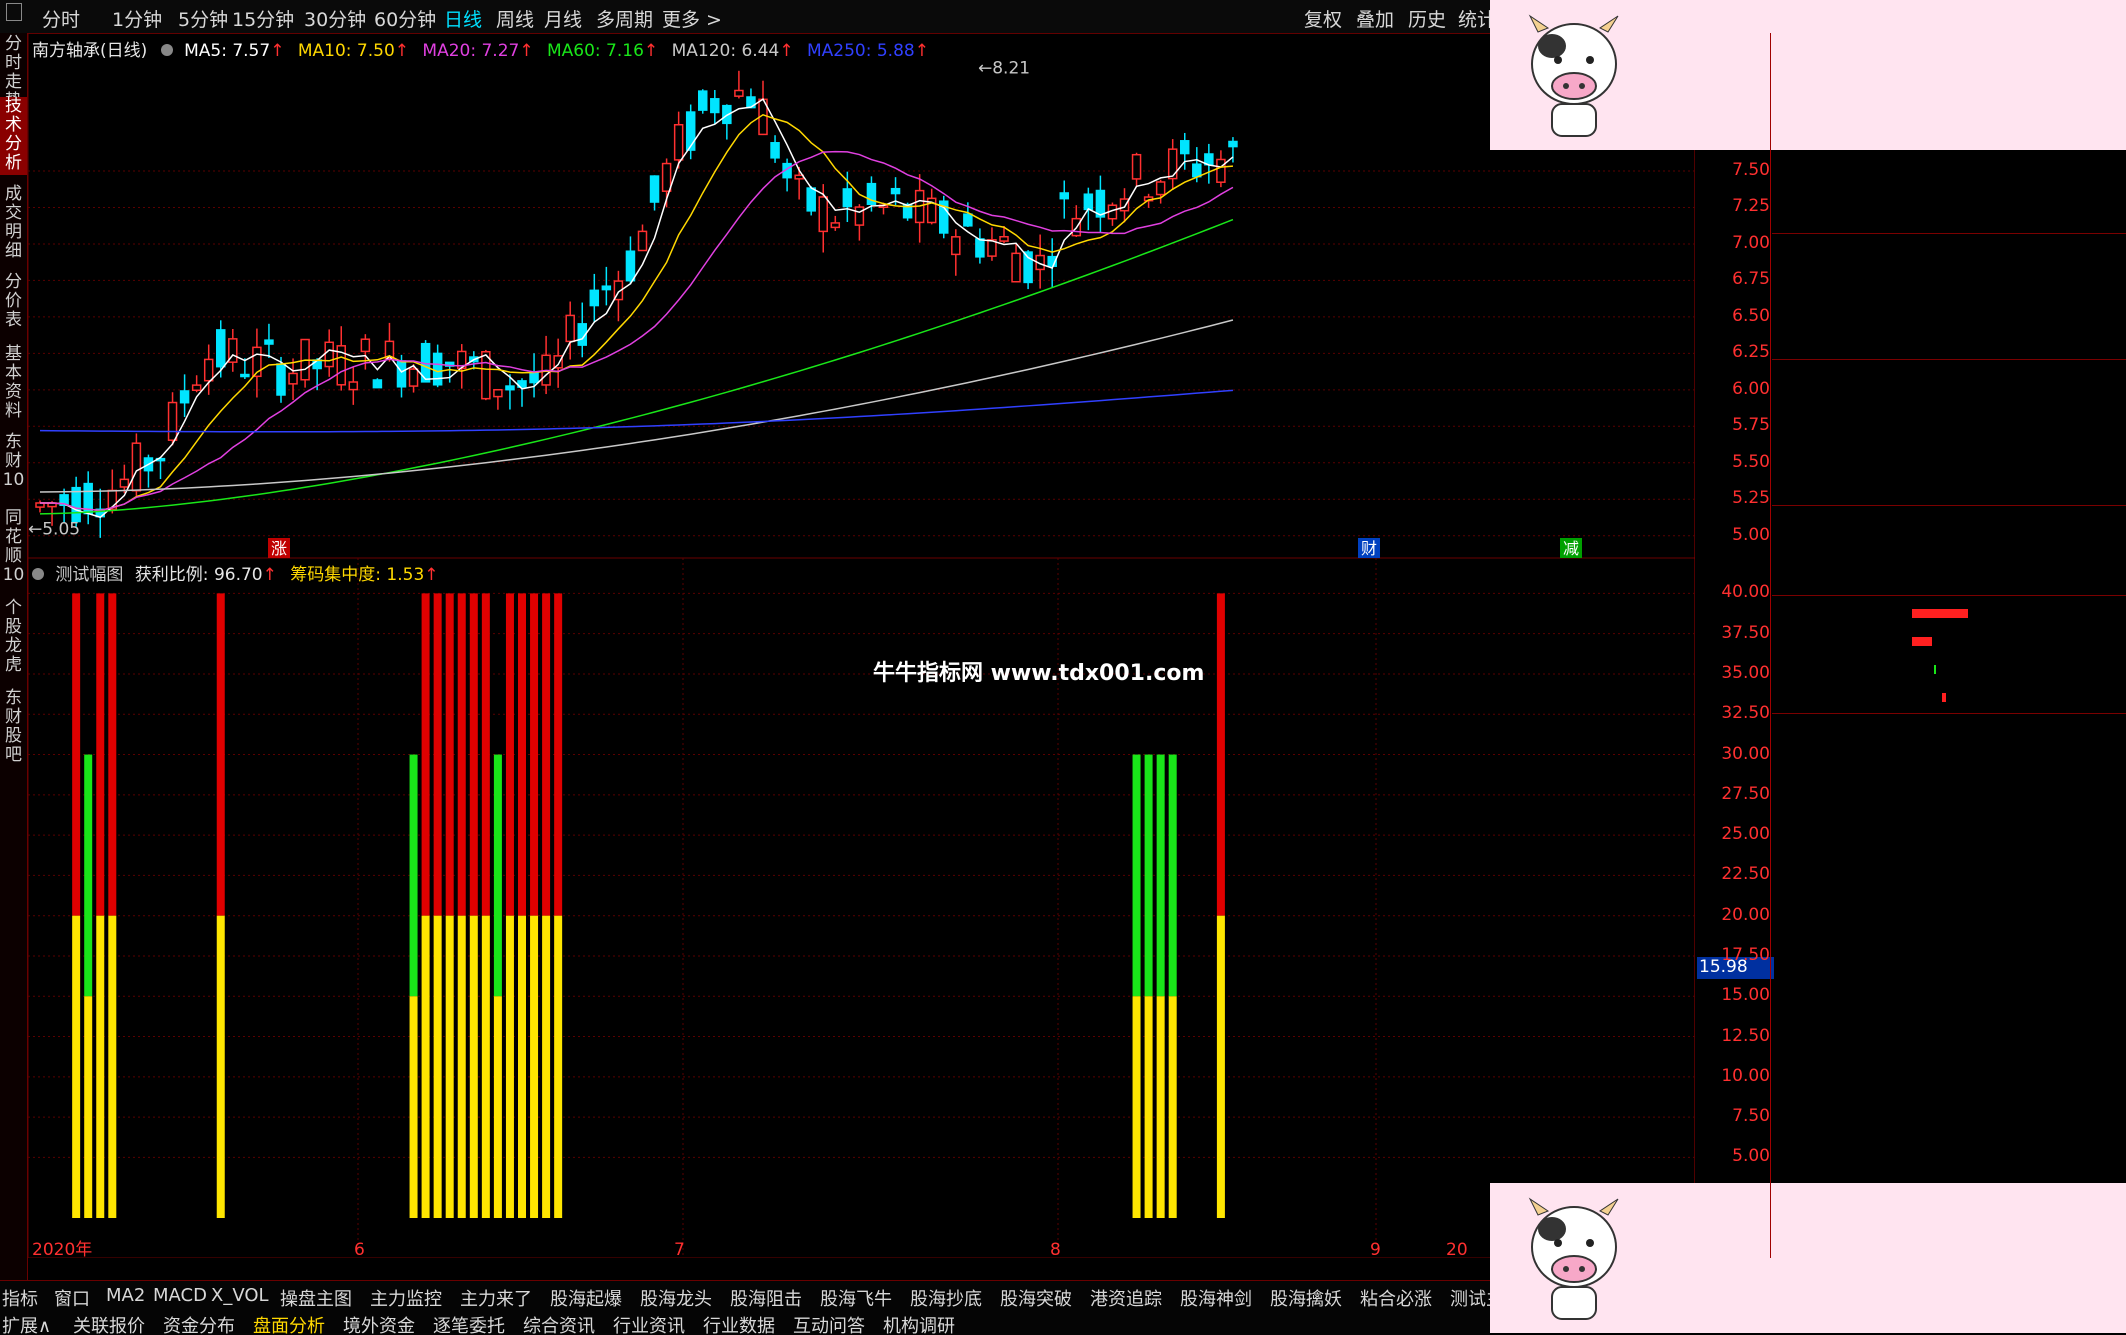 The height and width of the screenshot is (1335, 2126). I want to click on left-tab-guba: 东财股吧, so click(13, 728).